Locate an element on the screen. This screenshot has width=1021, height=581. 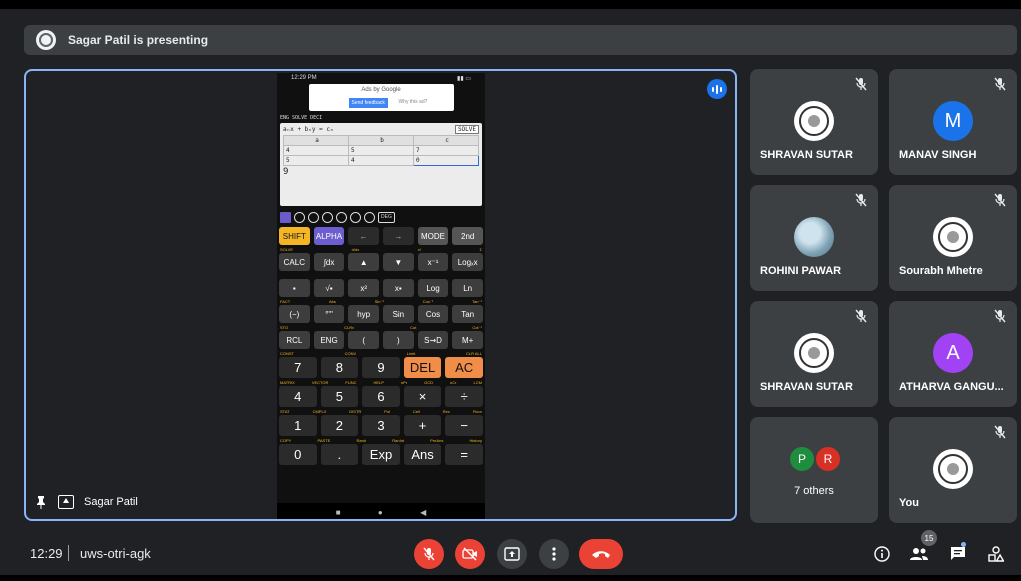
key-plus: + is located at coordinates (422, 425).